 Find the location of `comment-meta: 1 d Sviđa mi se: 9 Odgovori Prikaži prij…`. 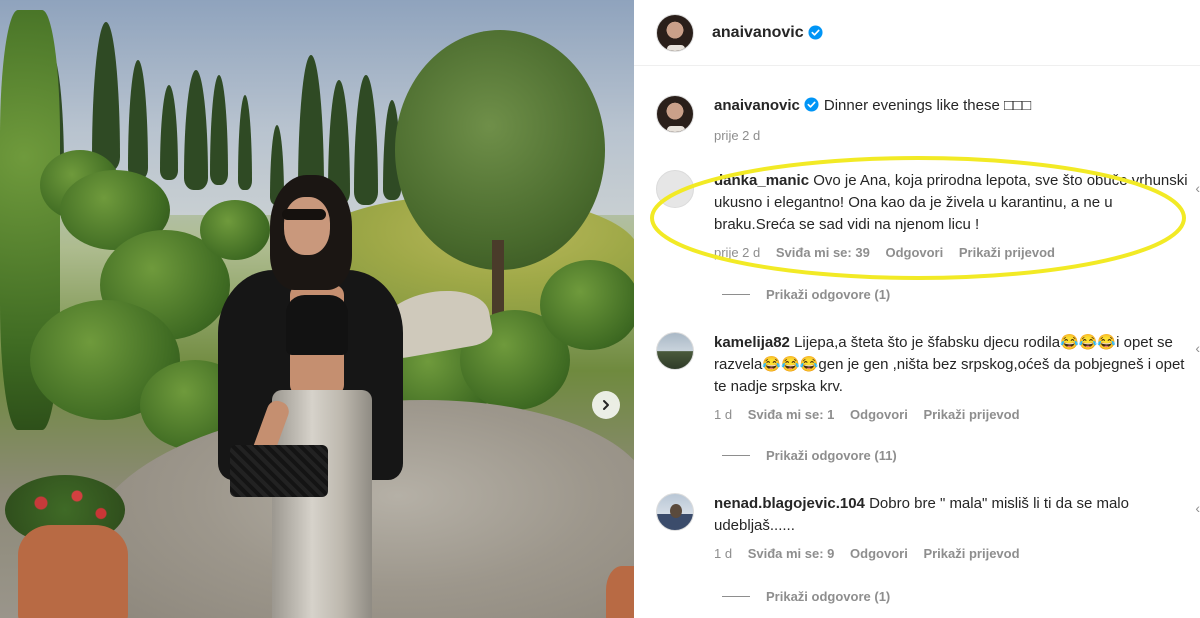

comment-meta: 1 d Sviđa mi se: 9 Odgovori Prikaži prij… is located at coordinates (954, 554).